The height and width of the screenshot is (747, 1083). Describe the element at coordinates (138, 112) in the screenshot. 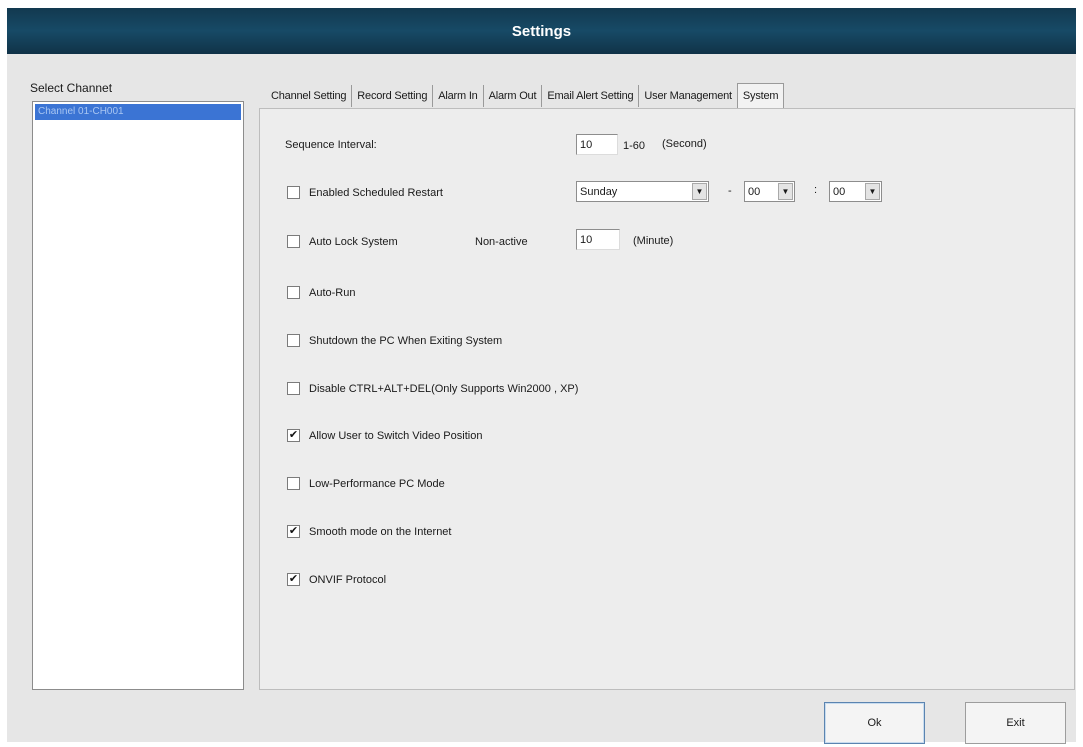

I see `channel-list-item: Channel 01-CH001` at that location.